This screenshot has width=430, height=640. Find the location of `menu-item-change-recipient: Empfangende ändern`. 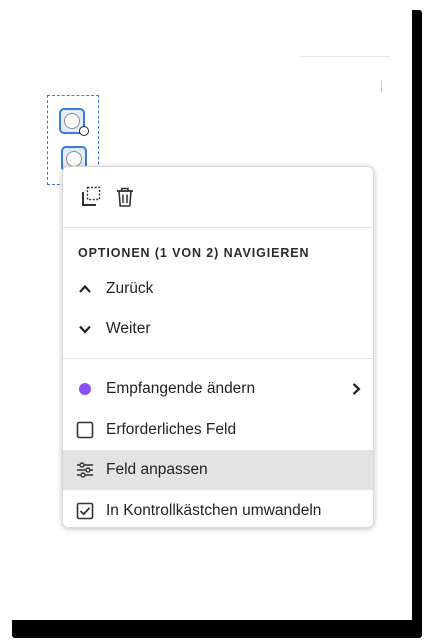

menu-item-change-recipient: Empfangende ändern is located at coordinates (218, 389).